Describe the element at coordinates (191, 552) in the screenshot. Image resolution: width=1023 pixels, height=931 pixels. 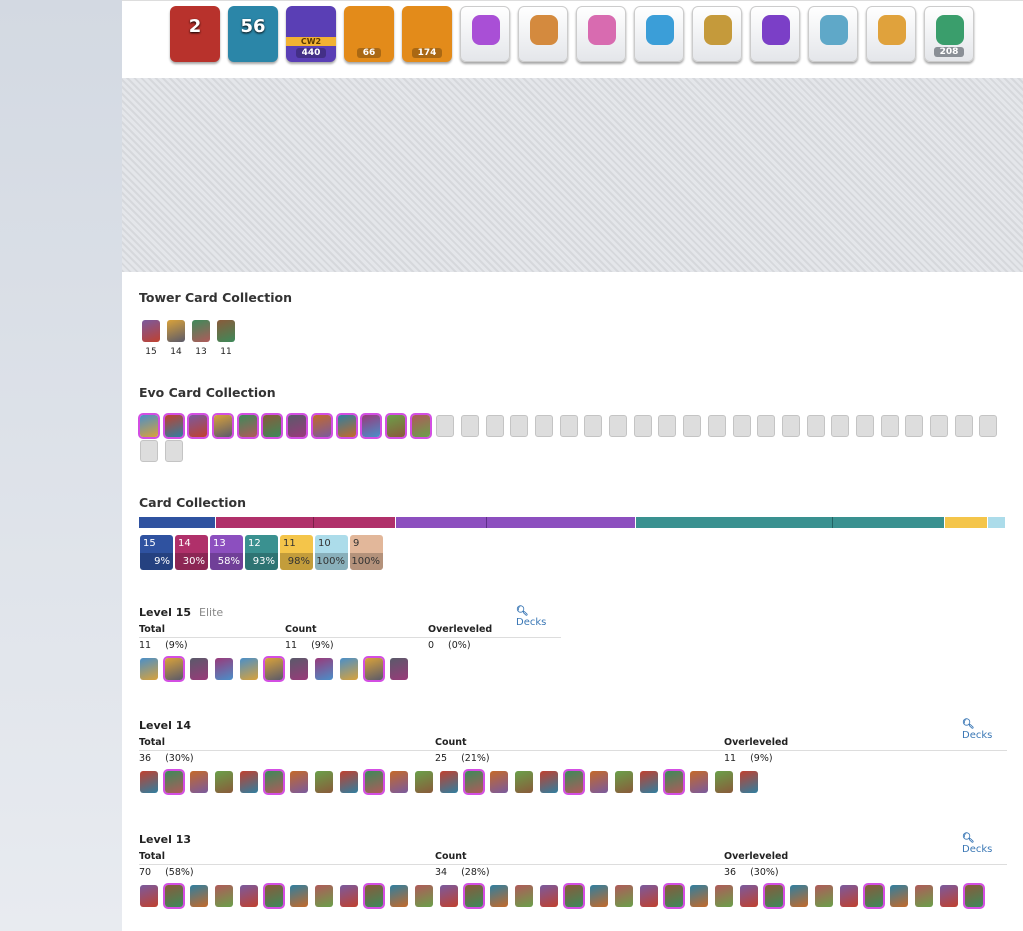
I see `level-filter-14: 14 30%` at that location.